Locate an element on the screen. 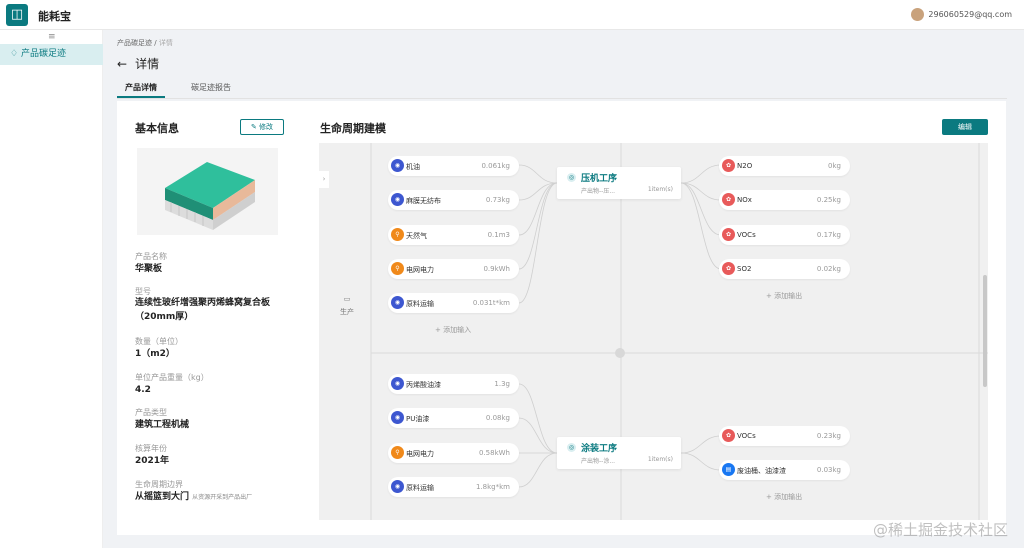 Image resolution: width=1024 pixels, height=548 pixels. output-name: N2O is located at coordinates (745, 166).